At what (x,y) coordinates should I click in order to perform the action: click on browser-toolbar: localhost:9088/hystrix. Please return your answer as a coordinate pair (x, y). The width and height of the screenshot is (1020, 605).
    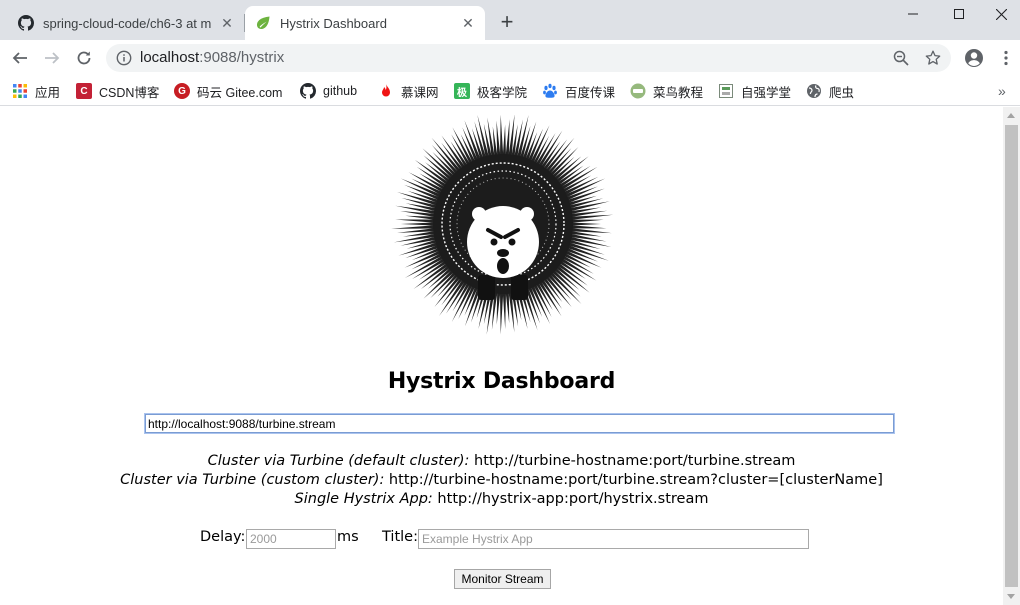
    Looking at the image, I should click on (510, 58).